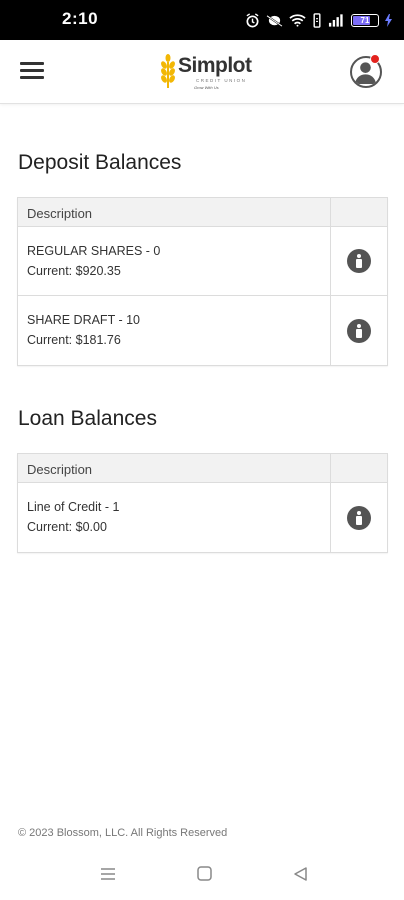 Image resolution: width=404 pixels, height=900 pixels. Describe the element at coordinates (74, 271) in the screenshot. I see `account-current-balance: Current: $920.35` at that location.